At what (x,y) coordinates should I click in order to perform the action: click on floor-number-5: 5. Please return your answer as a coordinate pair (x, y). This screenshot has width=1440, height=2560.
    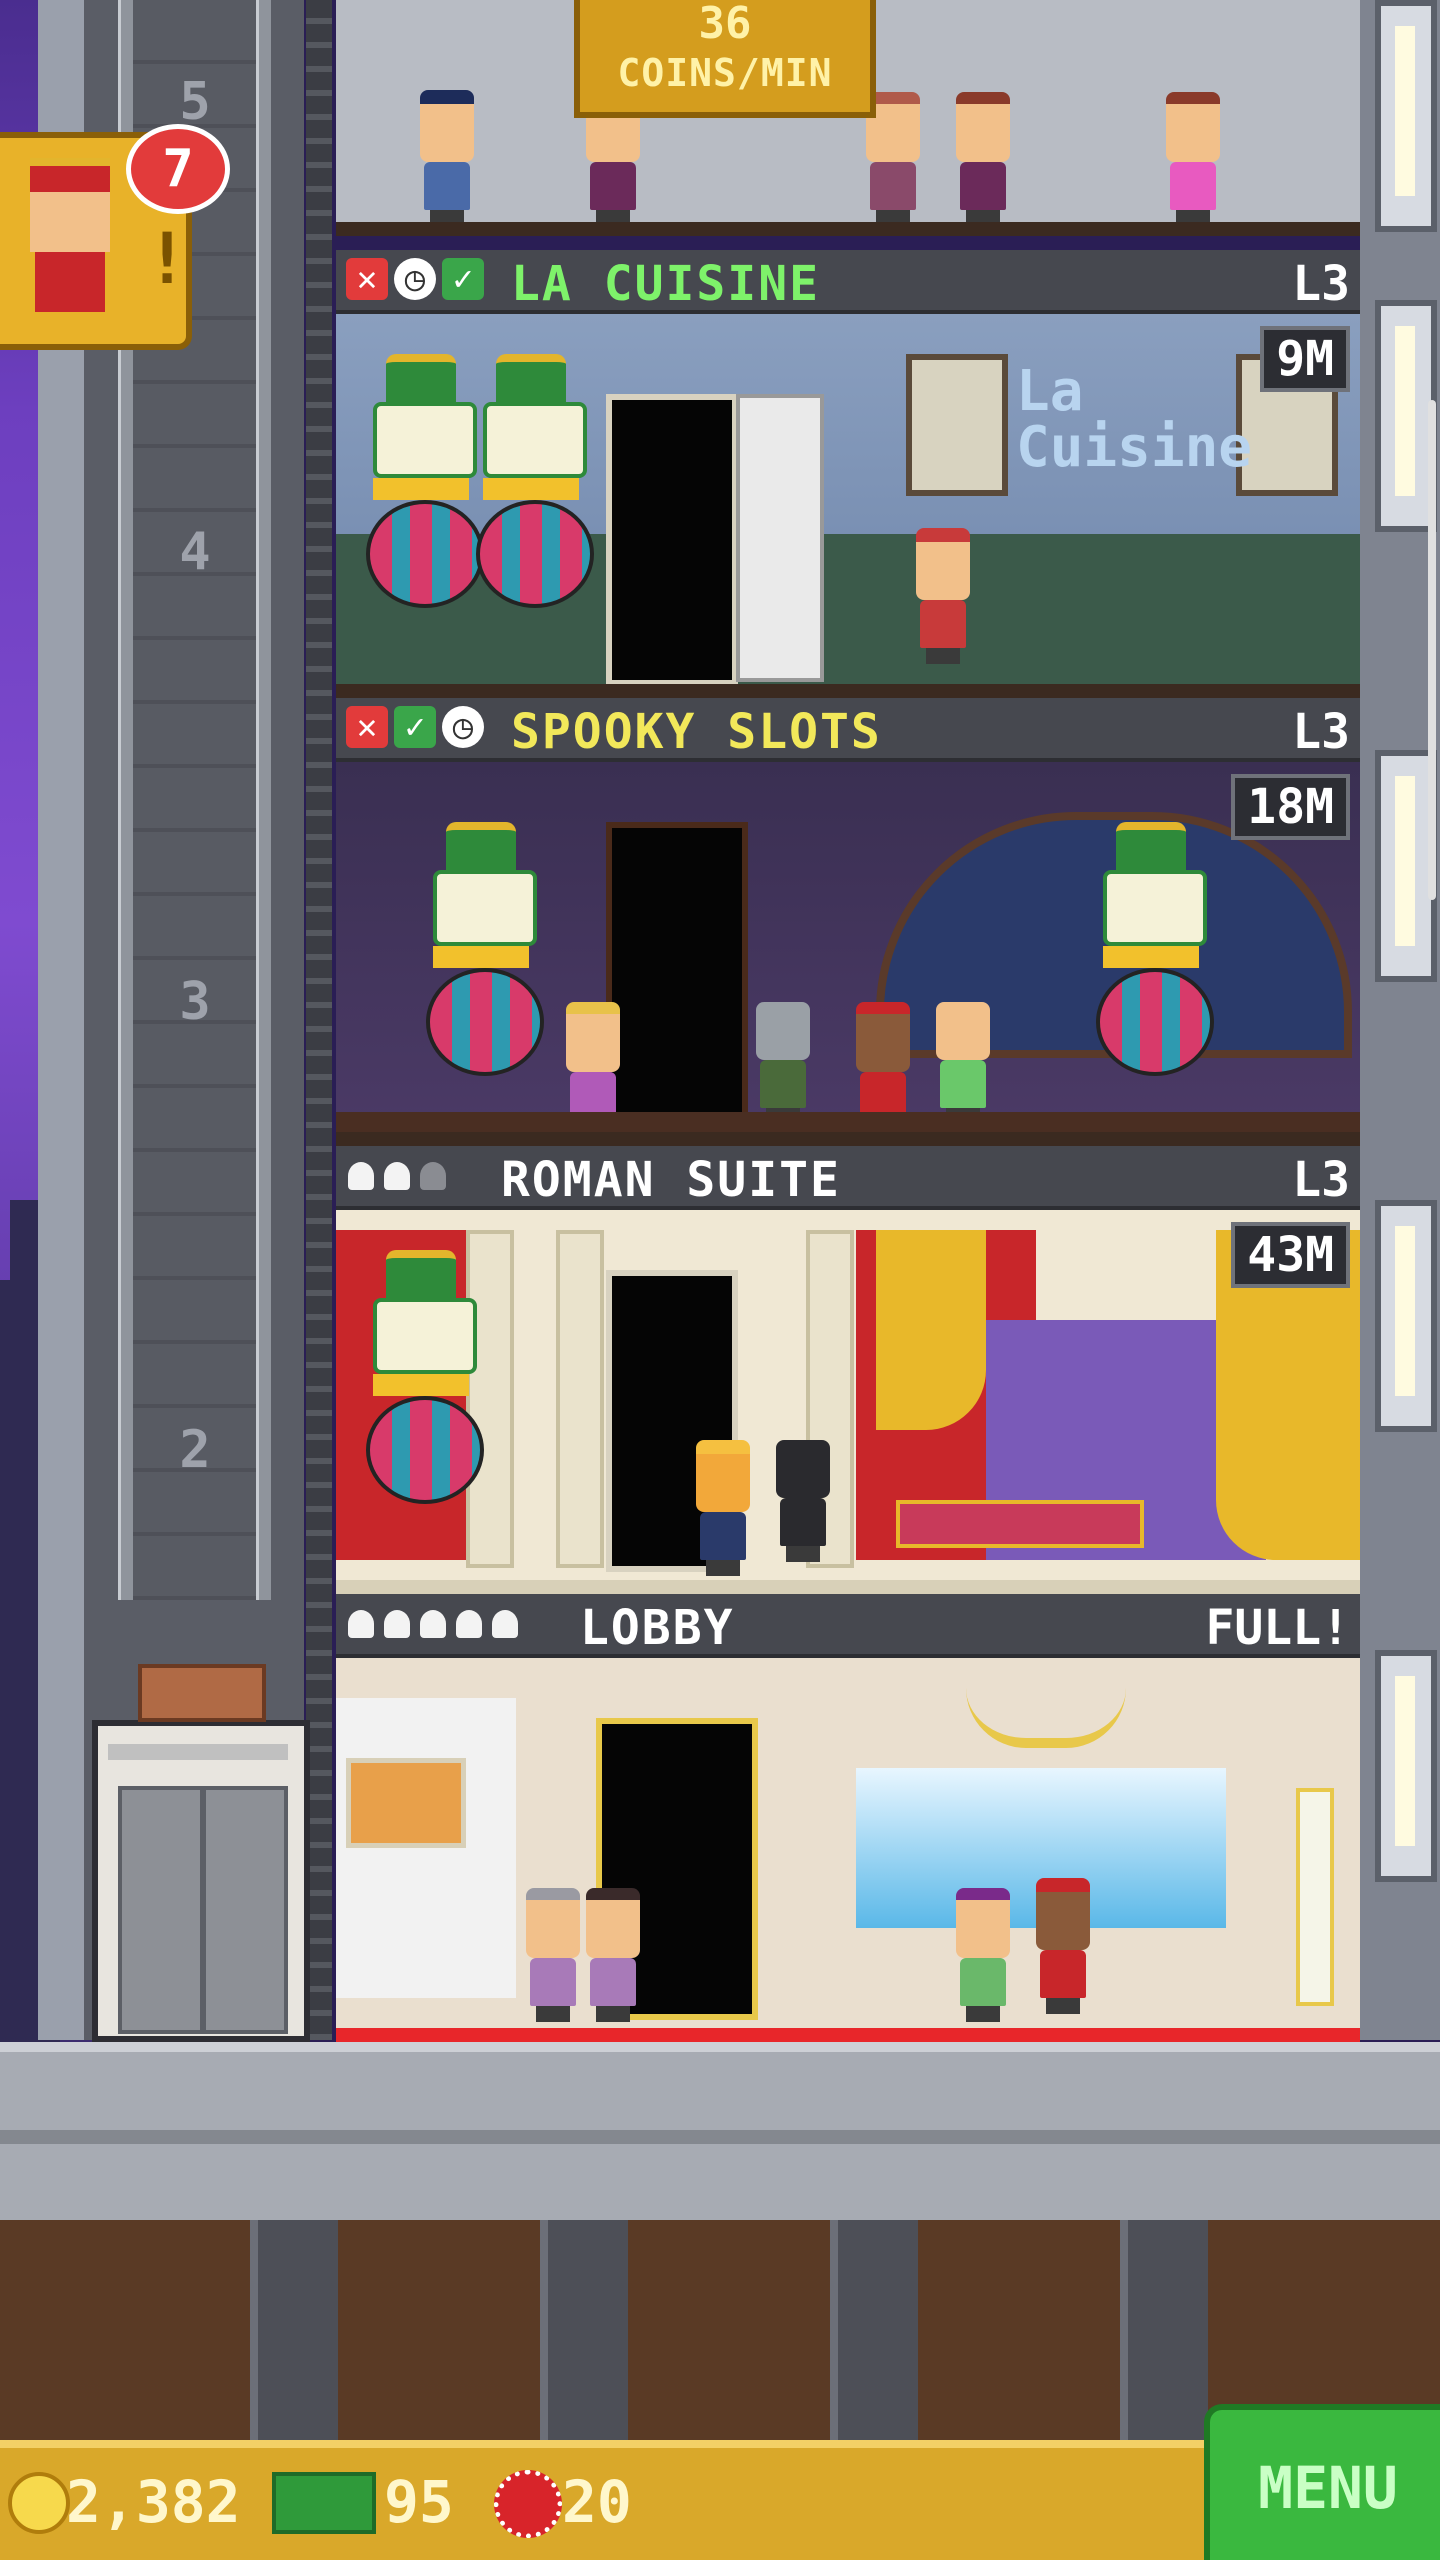
    Looking at the image, I should click on (195, 102).